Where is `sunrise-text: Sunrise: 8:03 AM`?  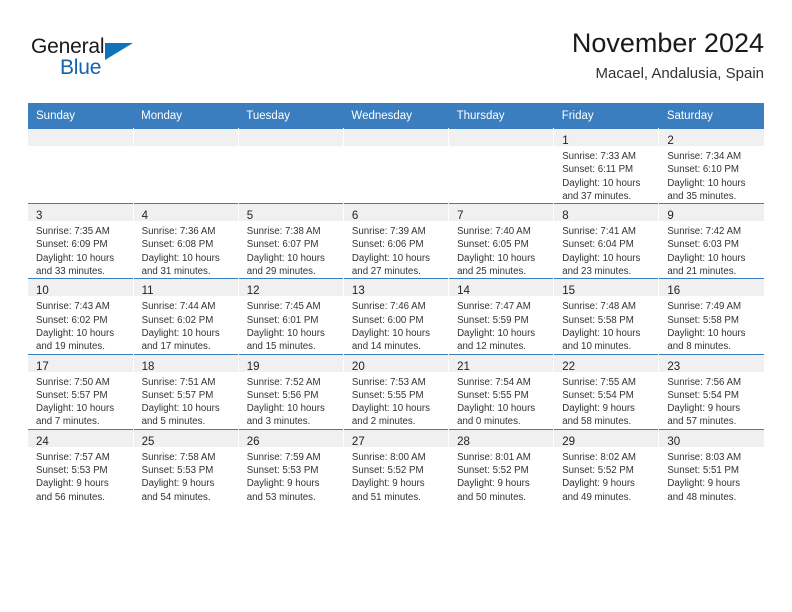
sunrise-text: Sunrise: 8:03 AM is located at coordinates (704, 457).